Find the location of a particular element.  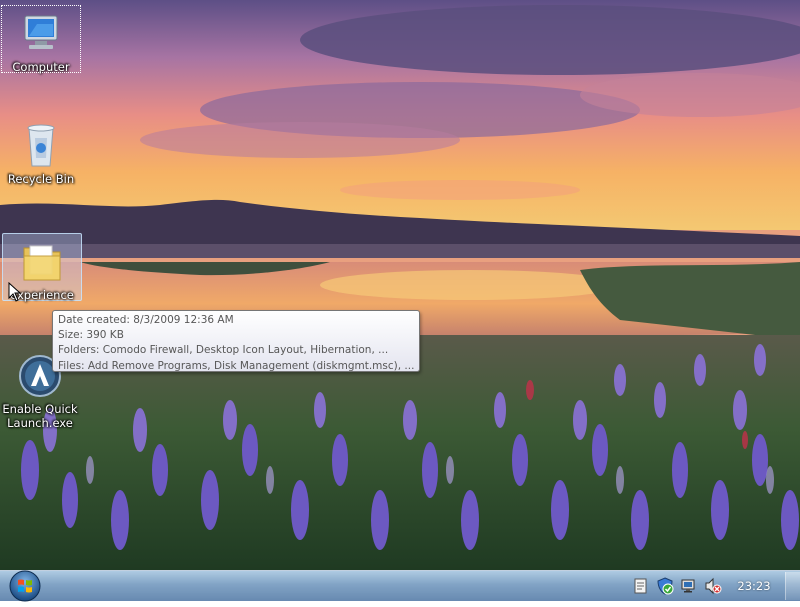

security-shield-icon is located at coordinates (665, 586).